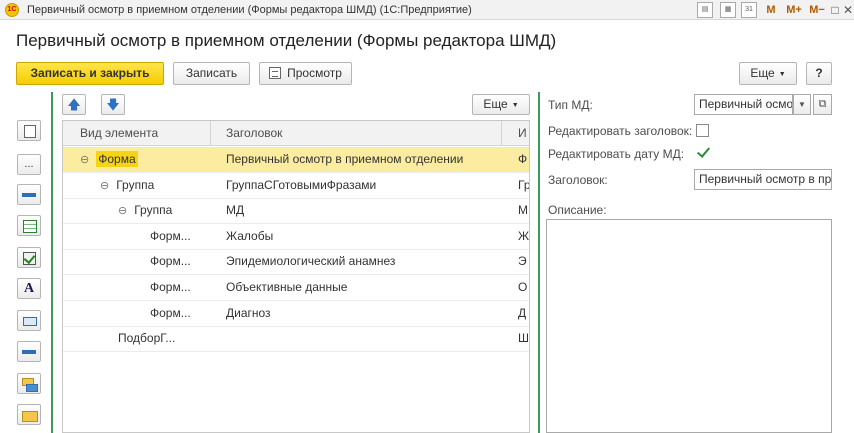  What do you see at coordinates (135, 184) in the screenshot?
I see `element-type-text: Группа` at bounding box center [135, 184].